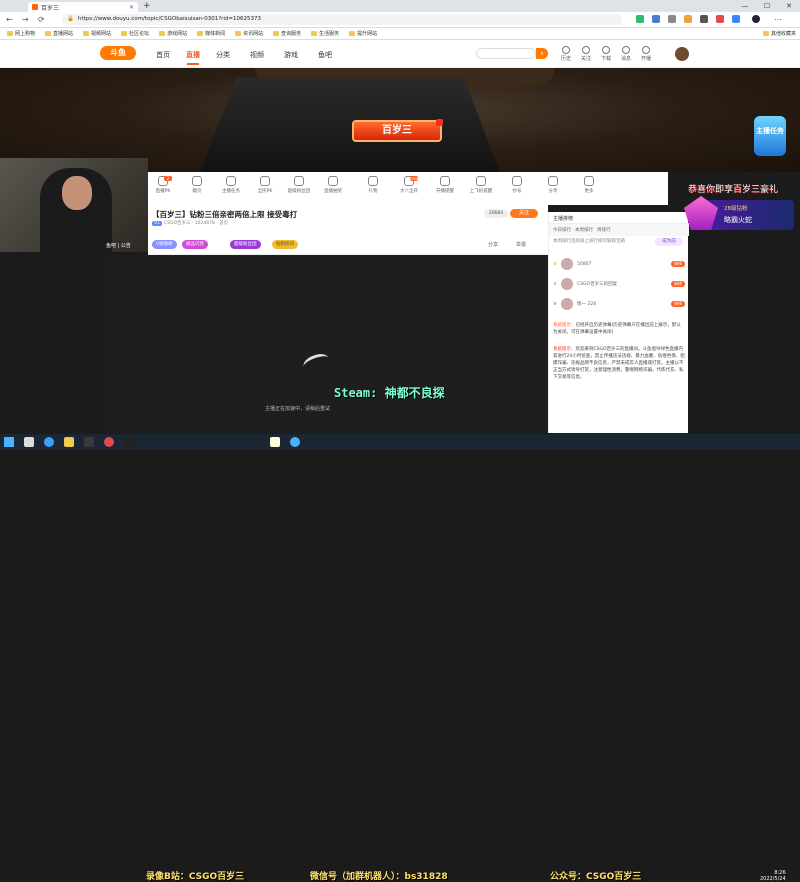 Image resolution: width=800 pixels, height=882 pixels. Describe the element at coordinates (773, 876) in the screenshot. I see `system-clock: 8:26 2022/5/24` at that location.